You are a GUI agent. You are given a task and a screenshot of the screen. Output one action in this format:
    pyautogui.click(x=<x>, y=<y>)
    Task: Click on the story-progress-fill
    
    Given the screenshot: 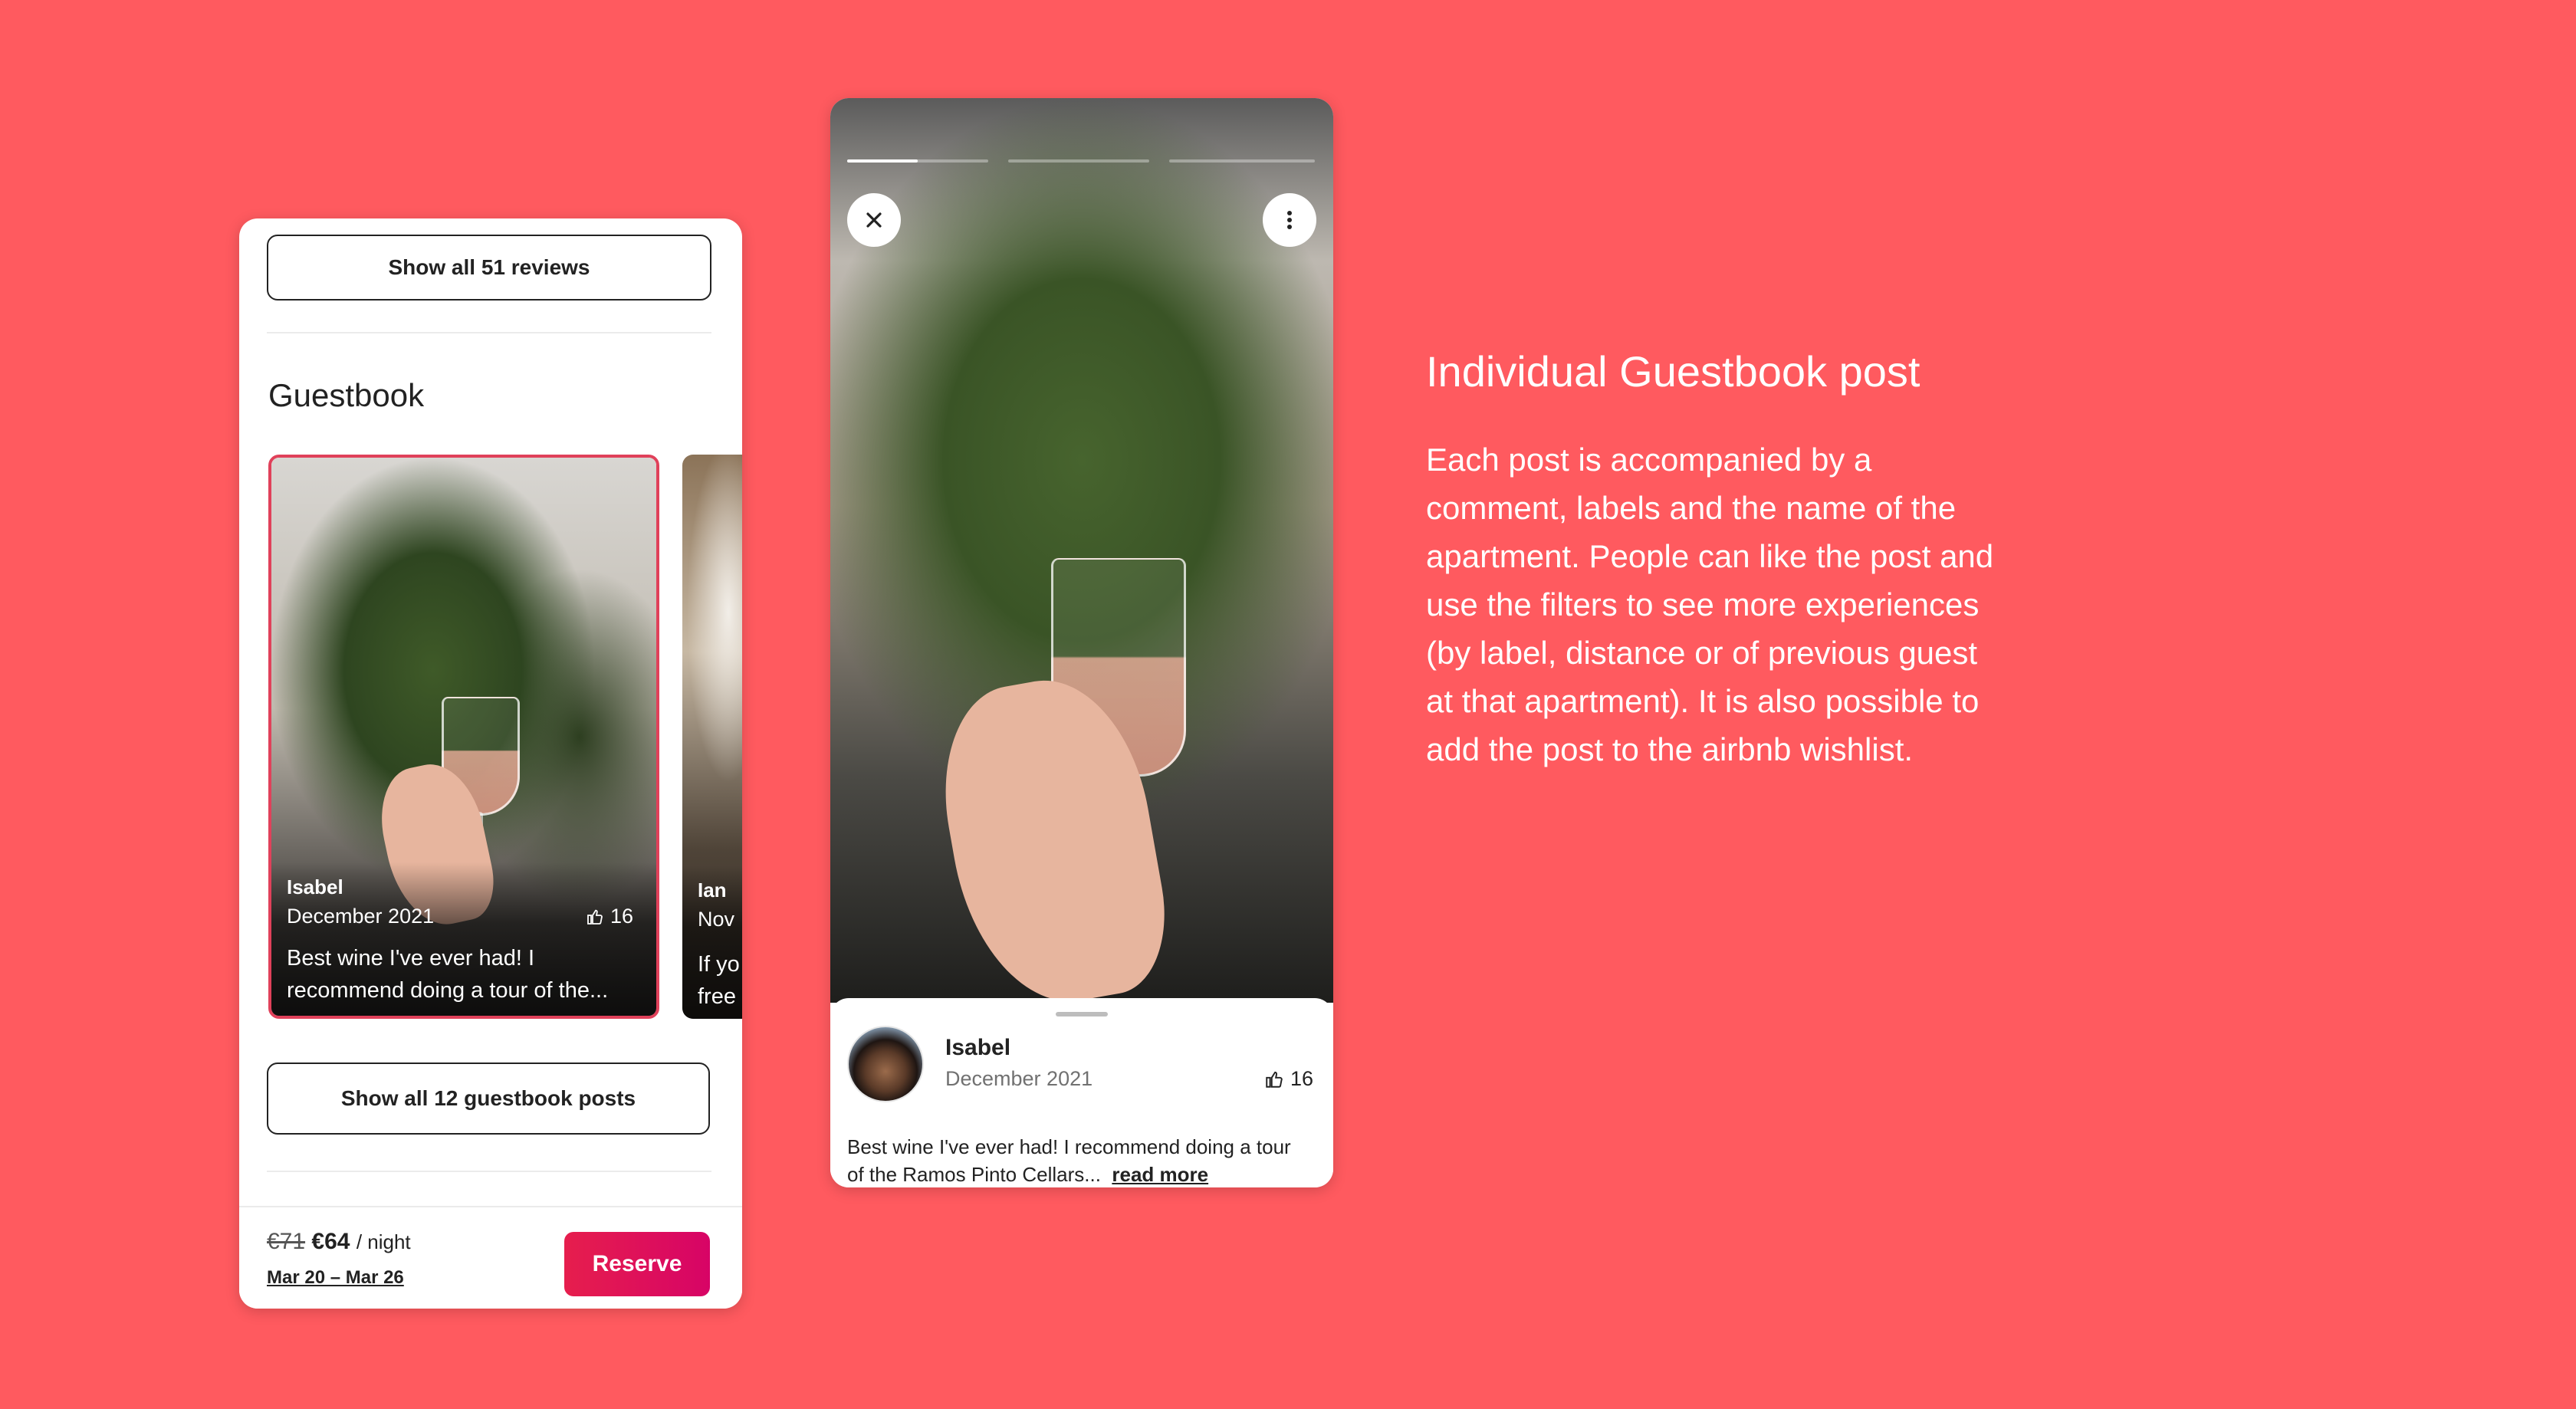 What is the action you would take?
    pyautogui.click(x=883, y=161)
    